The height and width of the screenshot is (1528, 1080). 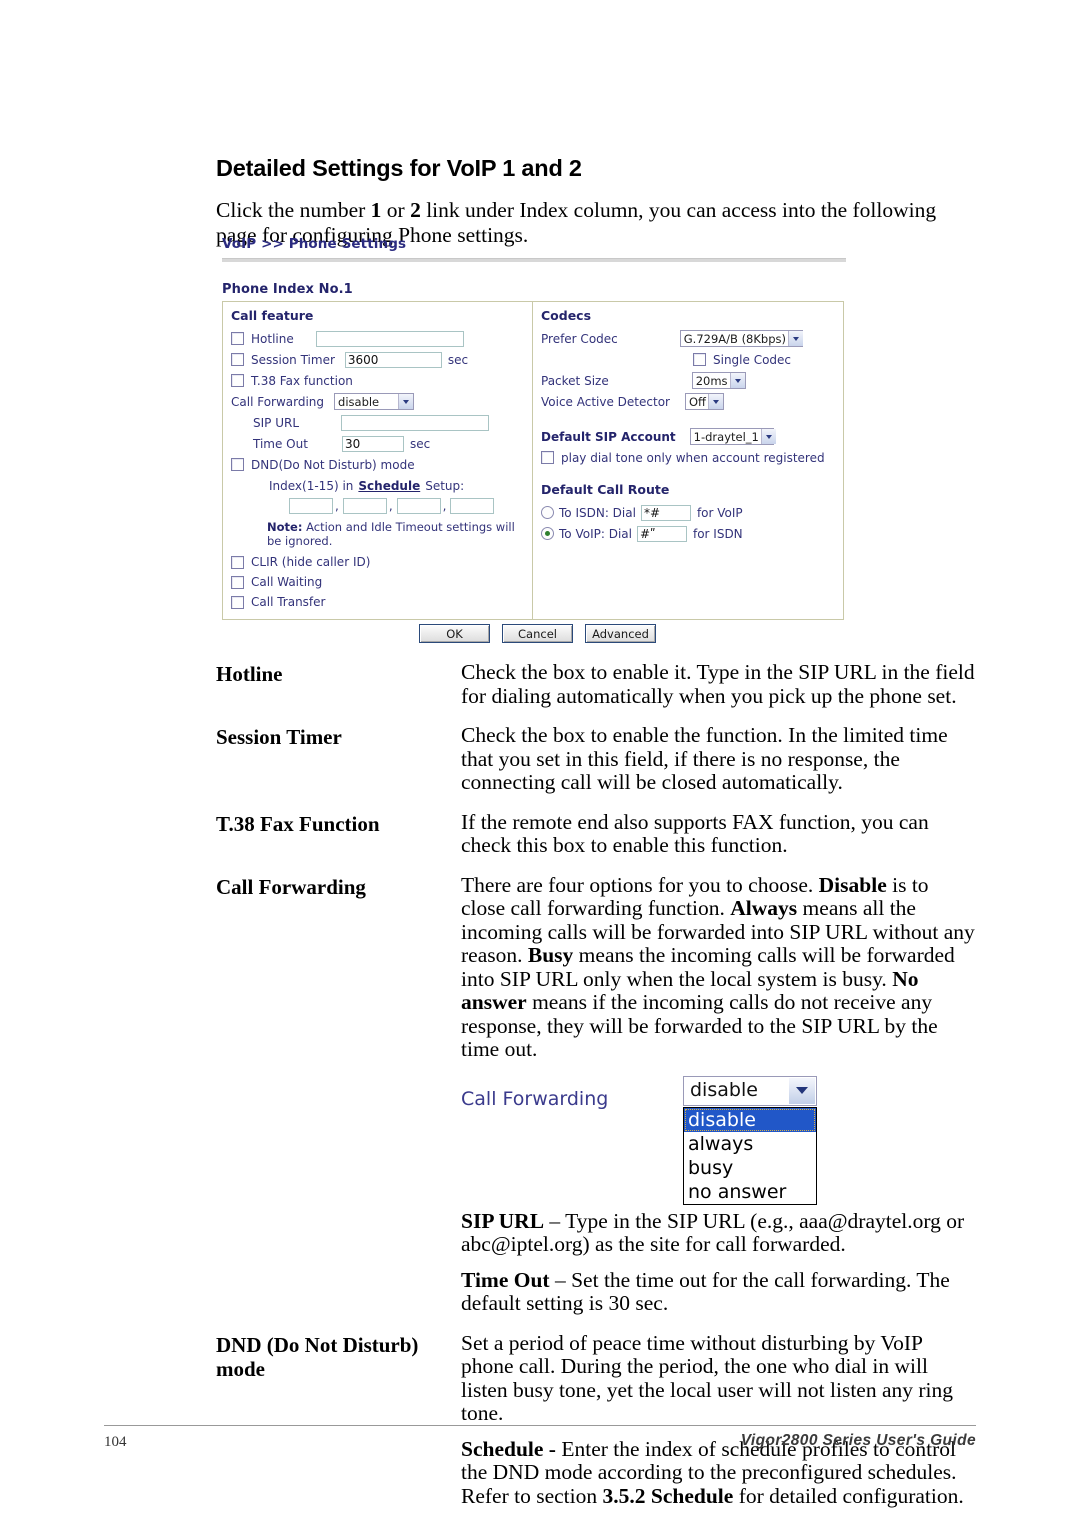 What do you see at coordinates (699, 359) in the screenshot?
I see `single-codec-checkbox` at bounding box center [699, 359].